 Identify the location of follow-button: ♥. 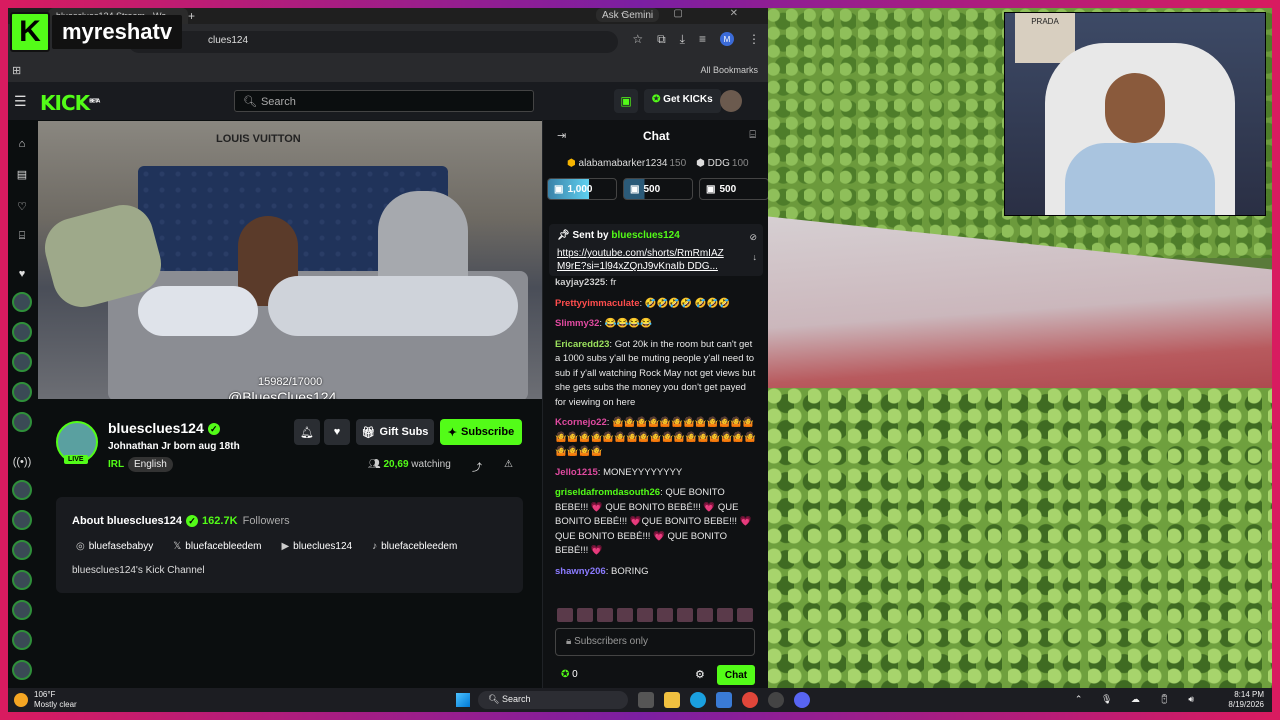
(337, 432).